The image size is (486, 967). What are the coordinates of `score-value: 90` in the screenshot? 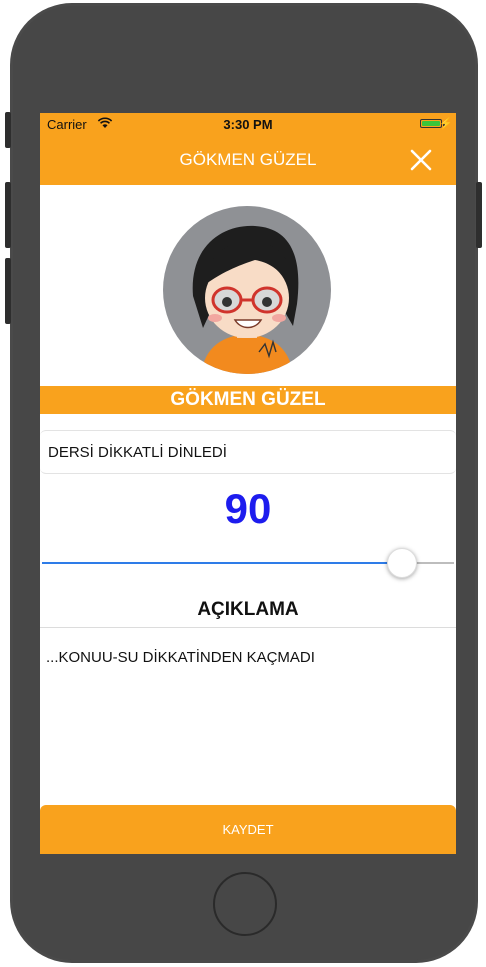 It's located at (248, 508).